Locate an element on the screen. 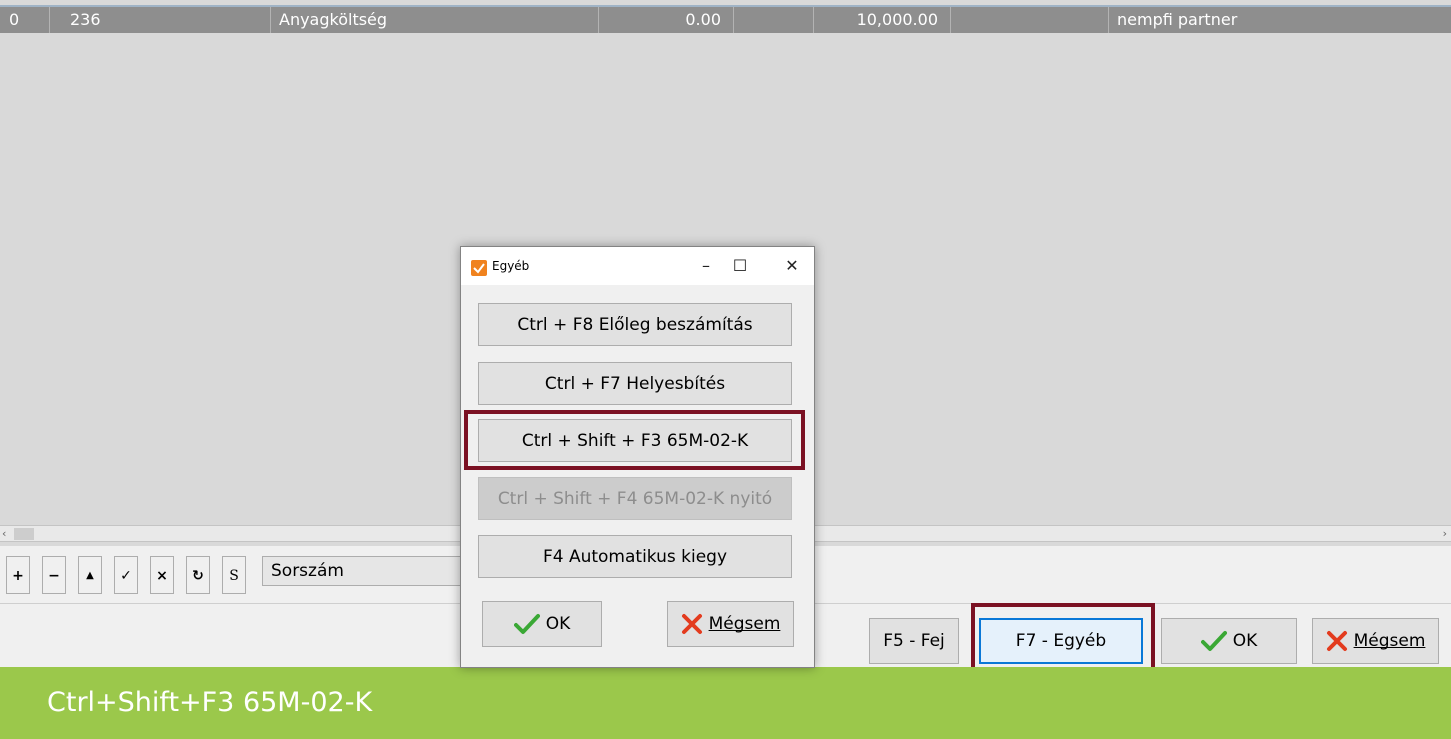 The height and width of the screenshot is (739, 1451). helyesbites-button: Ctrl + F7 Helyesbítés is located at coordinates (635, 383).